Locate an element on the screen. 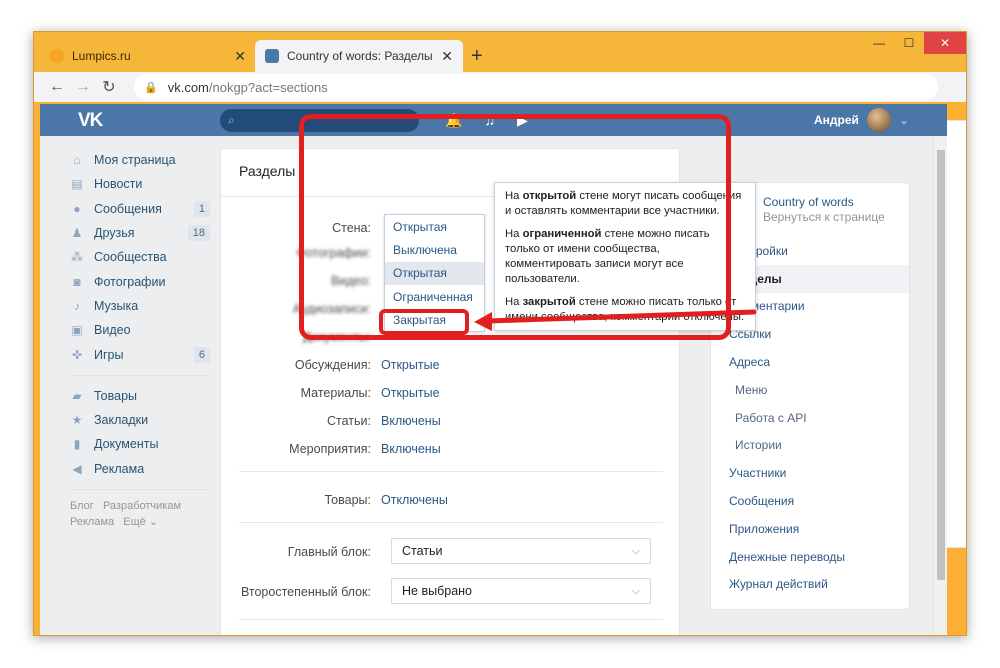 This screenshot has width=1000, height=668. bookmarks-icon: ★ is located at coordinates (77, 420).